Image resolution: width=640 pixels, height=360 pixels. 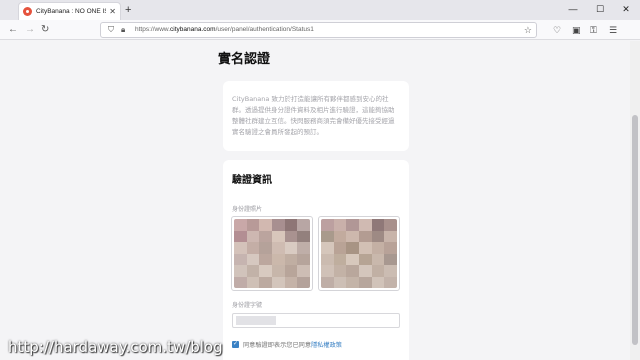 What do you see at coordinates (277, 345) in the screenshot?
I see `agree-text: 同意驗證即表示您已同意` at bounding box center [277, 345].